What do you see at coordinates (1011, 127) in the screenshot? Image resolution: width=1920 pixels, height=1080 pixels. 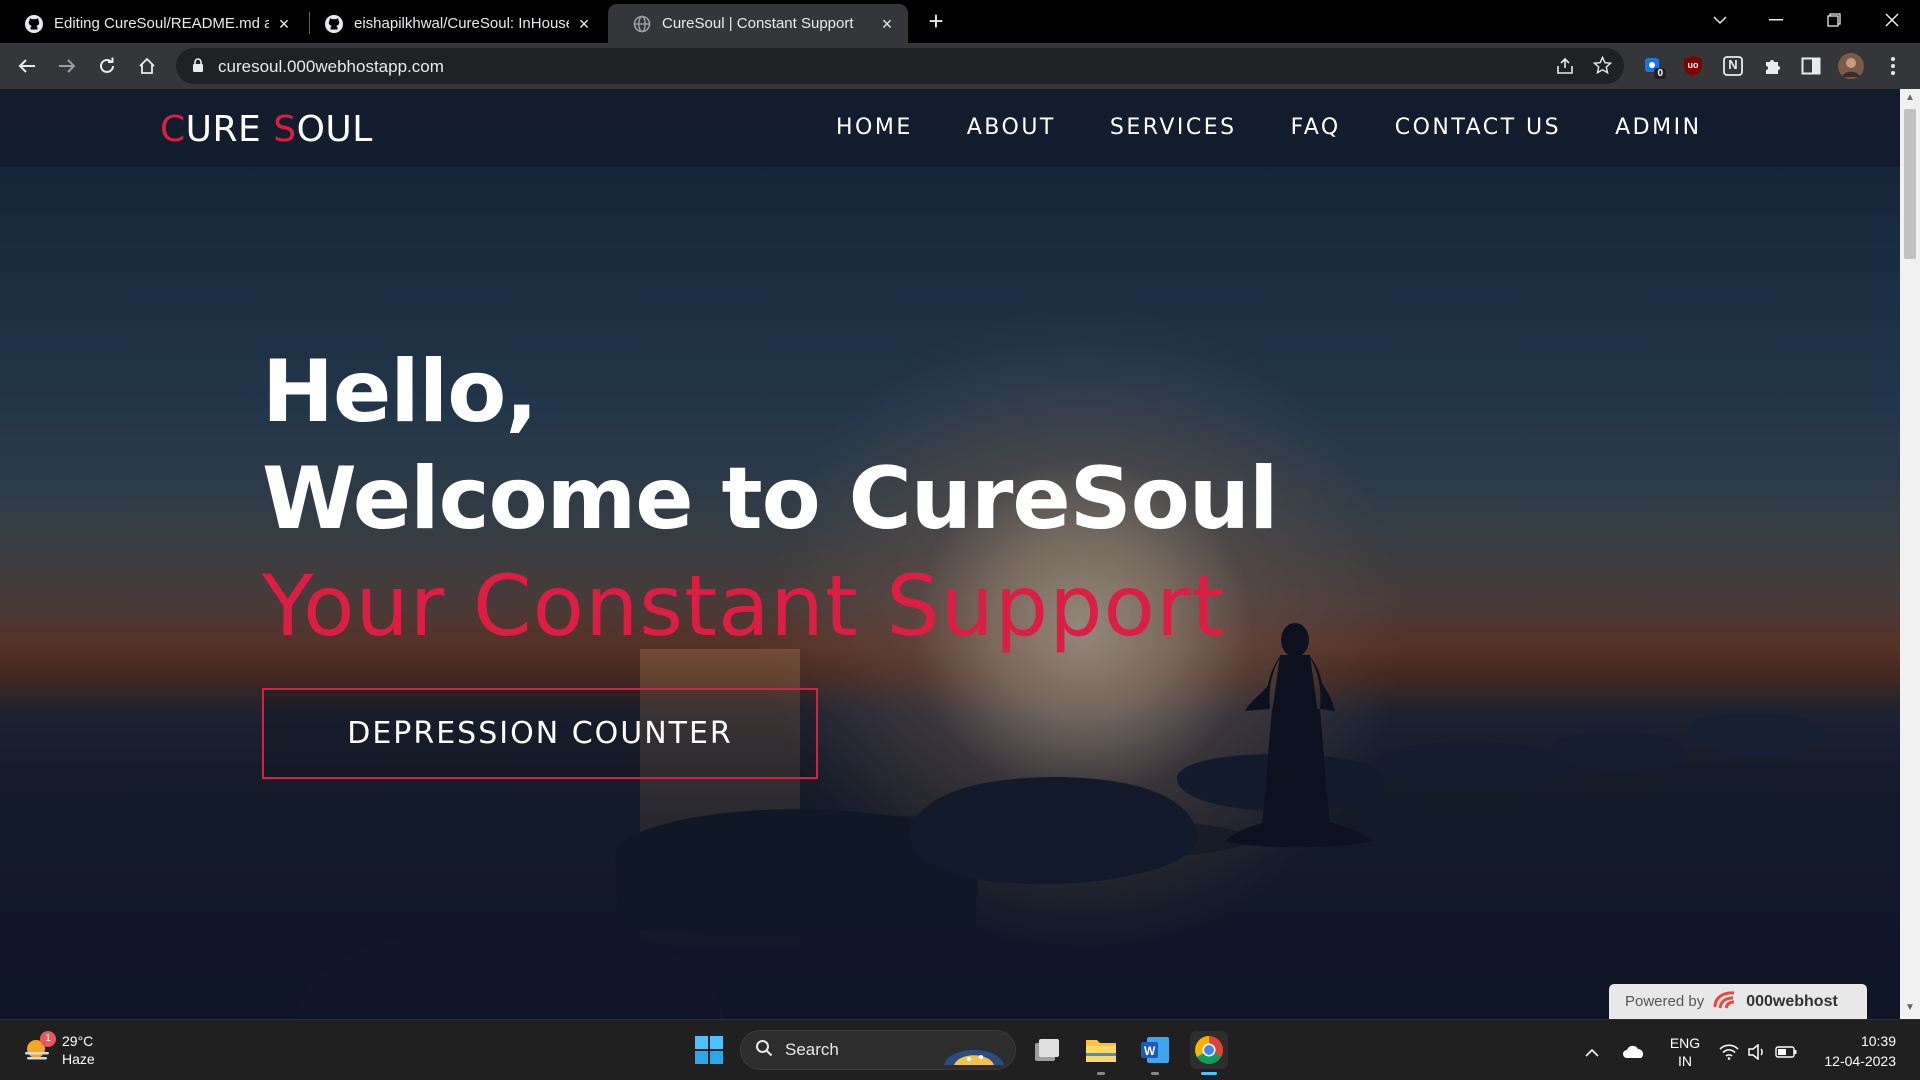 I see `nav-about: ABOUT` at bounding box center [1011, 127].